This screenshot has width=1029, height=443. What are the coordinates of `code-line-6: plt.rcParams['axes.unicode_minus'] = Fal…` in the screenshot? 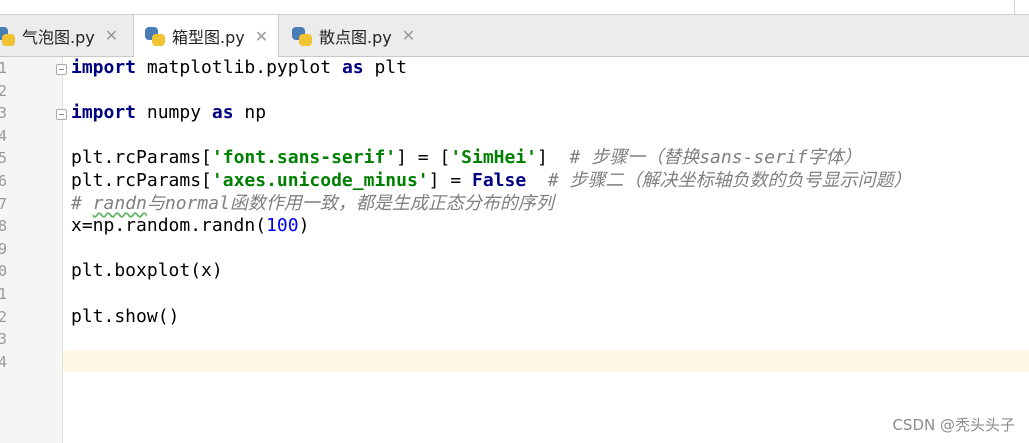 It's located at (491, 180).